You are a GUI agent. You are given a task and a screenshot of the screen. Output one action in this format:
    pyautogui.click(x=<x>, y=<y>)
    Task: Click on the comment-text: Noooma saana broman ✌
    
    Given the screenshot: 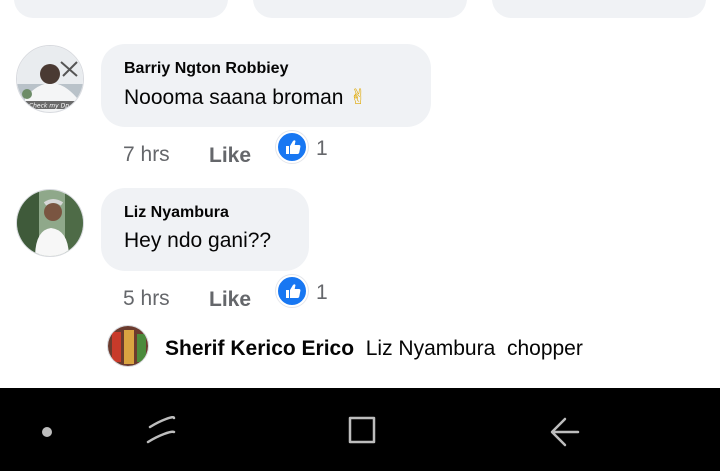 What is the action you would take?
    pyautogui.click(x=265, y=97)
    